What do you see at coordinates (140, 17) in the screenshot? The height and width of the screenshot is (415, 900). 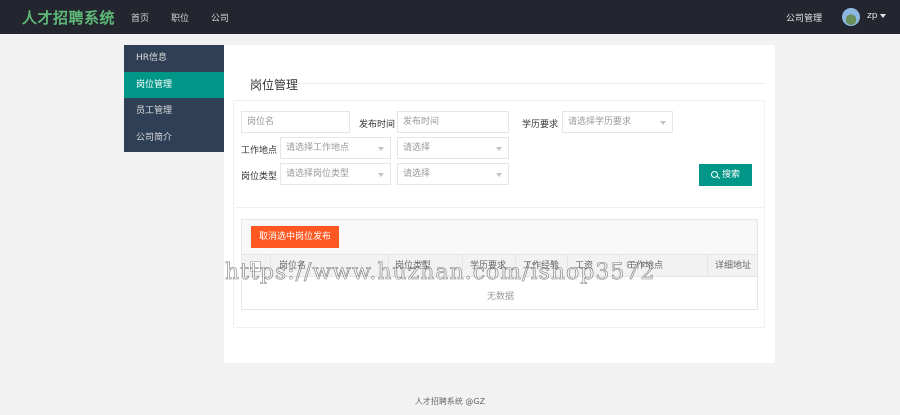 I see `nav-home: 首页` at bounding box center [140, 17].